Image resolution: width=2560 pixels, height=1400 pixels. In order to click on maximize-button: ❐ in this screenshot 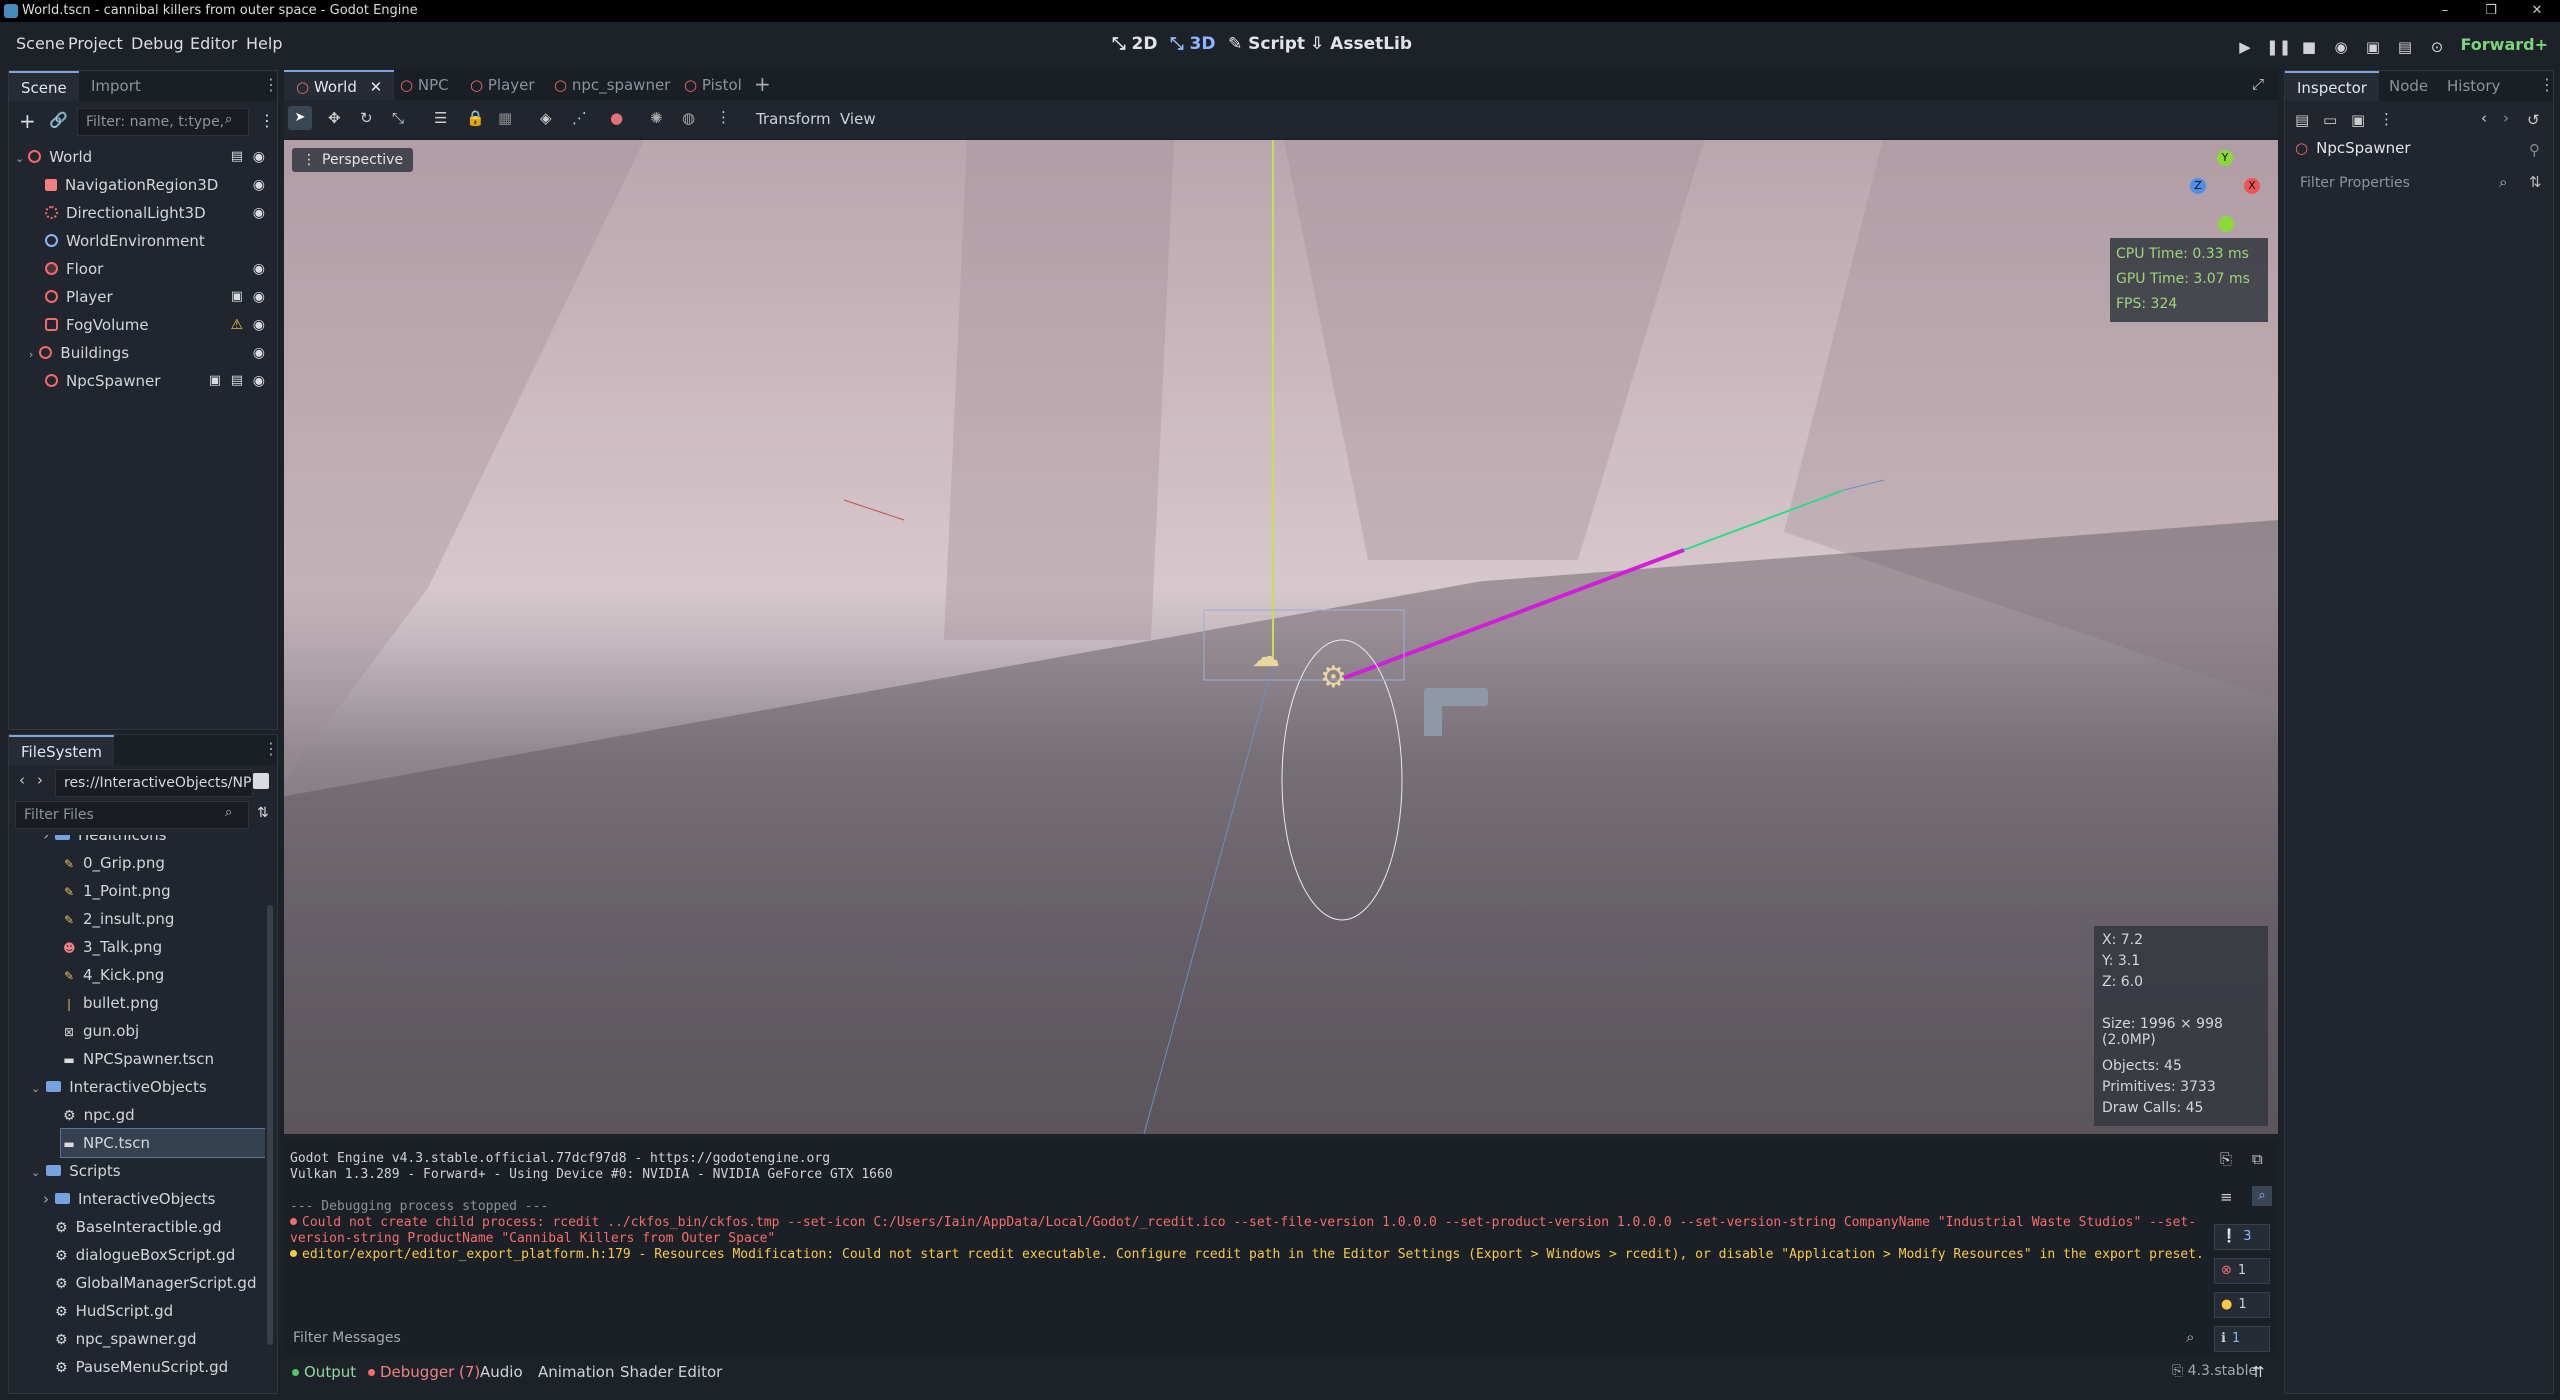, I will do `click(2491, 11)`.